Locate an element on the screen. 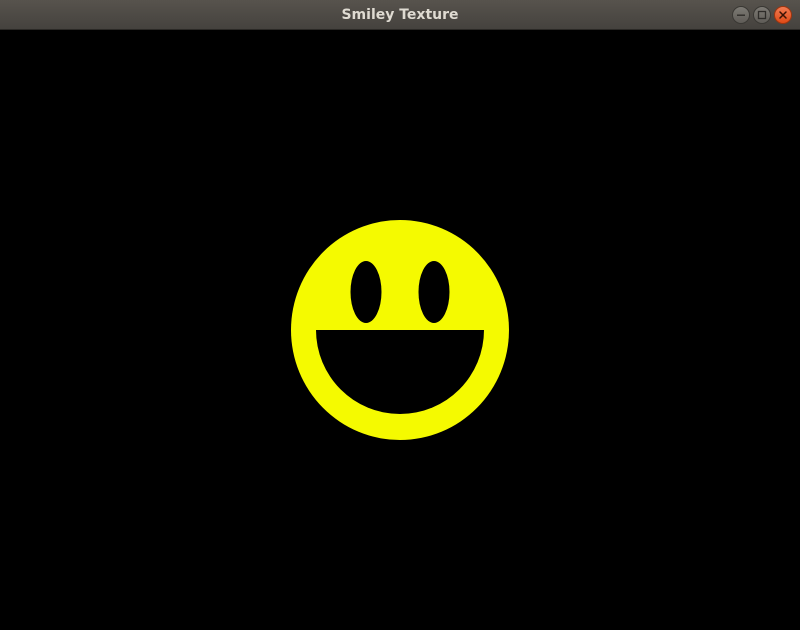 This screenshot has width=800, height=630. title-bar: Smiley Texture is located at coordinates (400, 15).